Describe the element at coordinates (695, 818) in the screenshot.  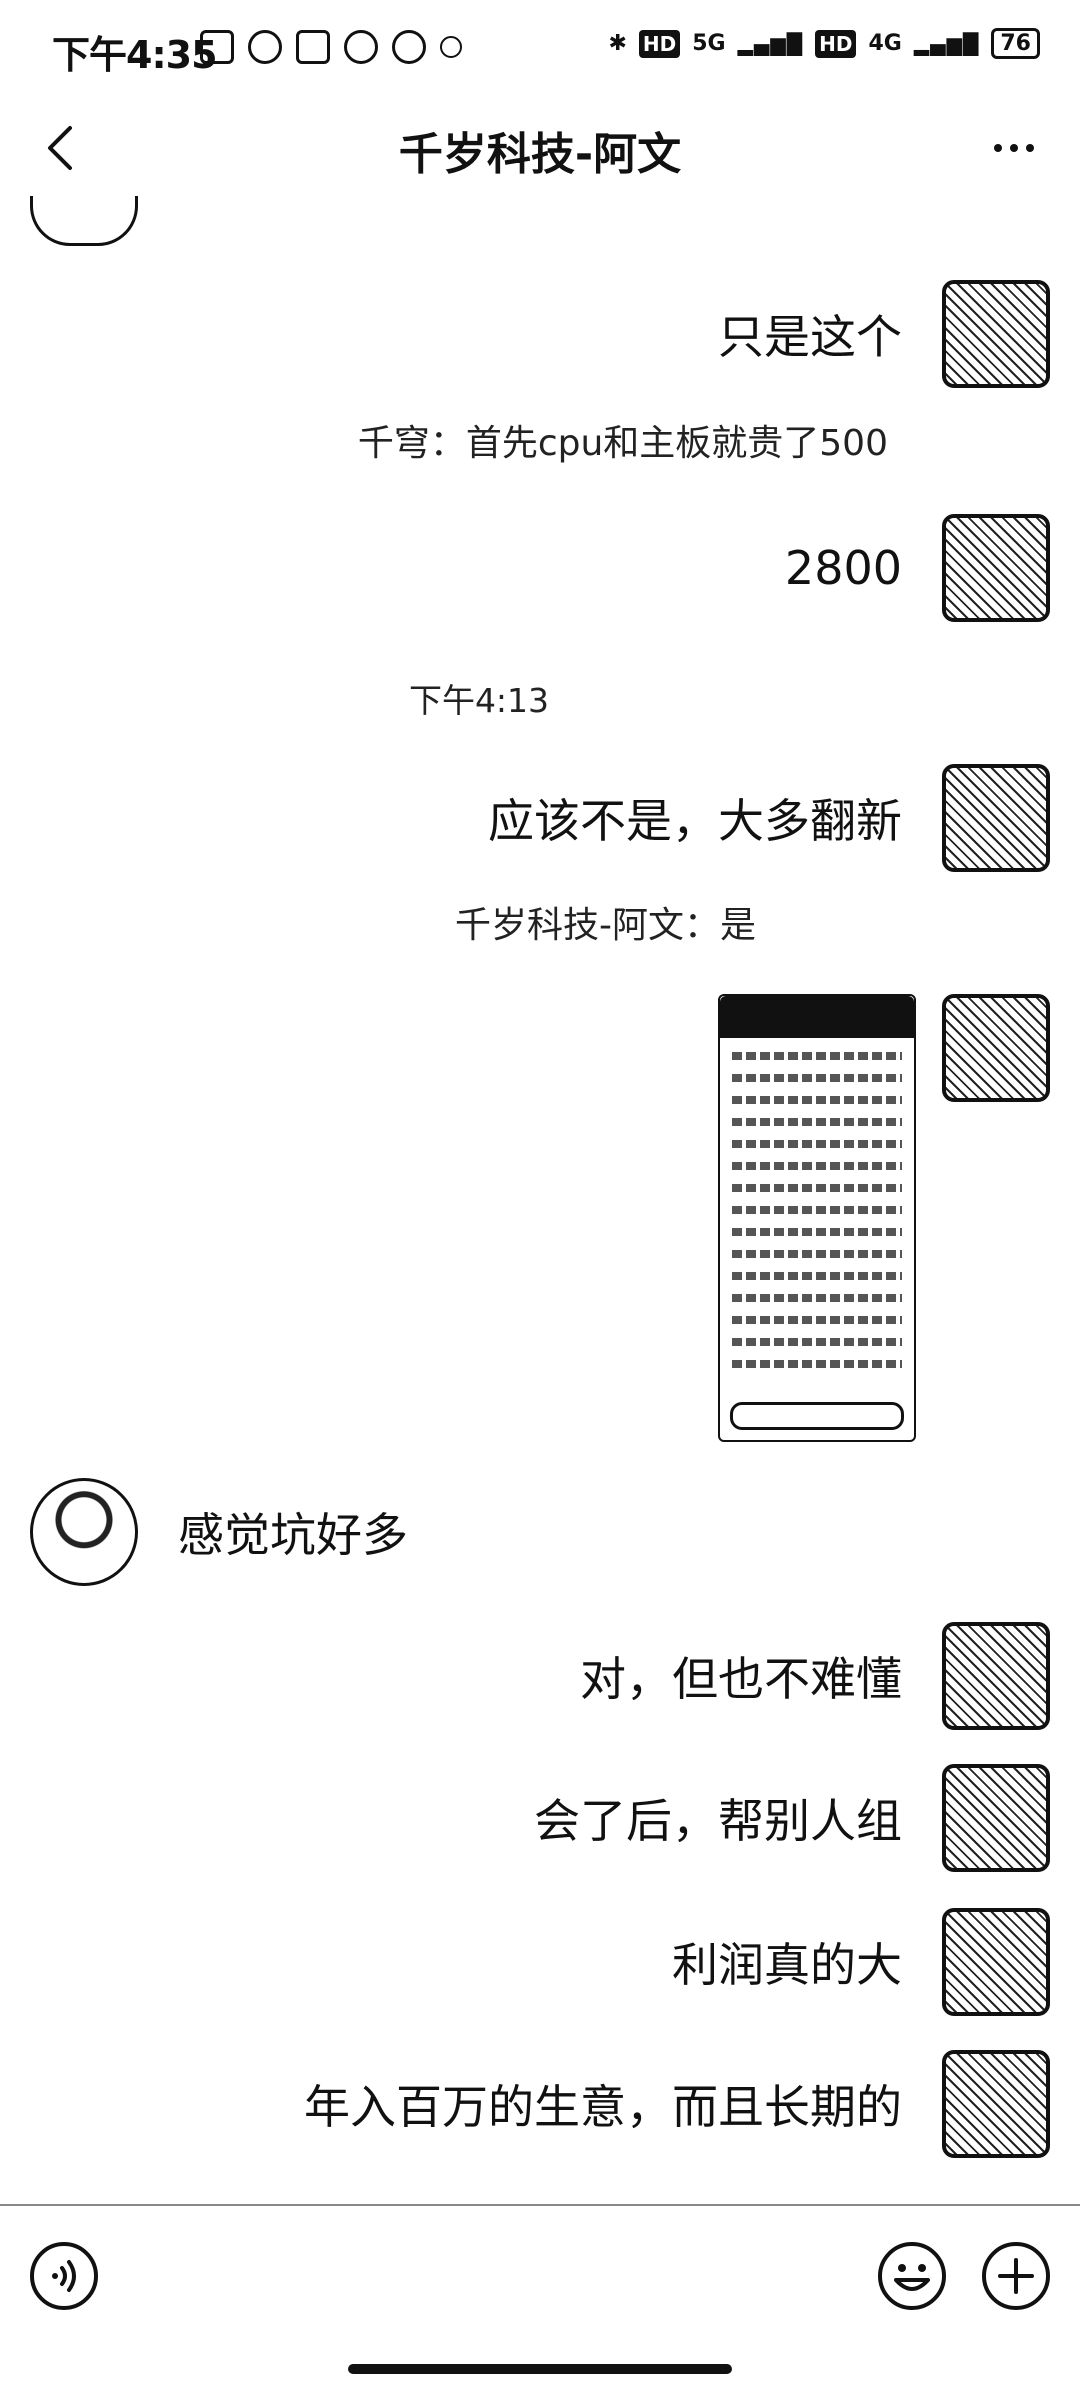
I see `message-text: 应该不是，大多翻新` at that location.